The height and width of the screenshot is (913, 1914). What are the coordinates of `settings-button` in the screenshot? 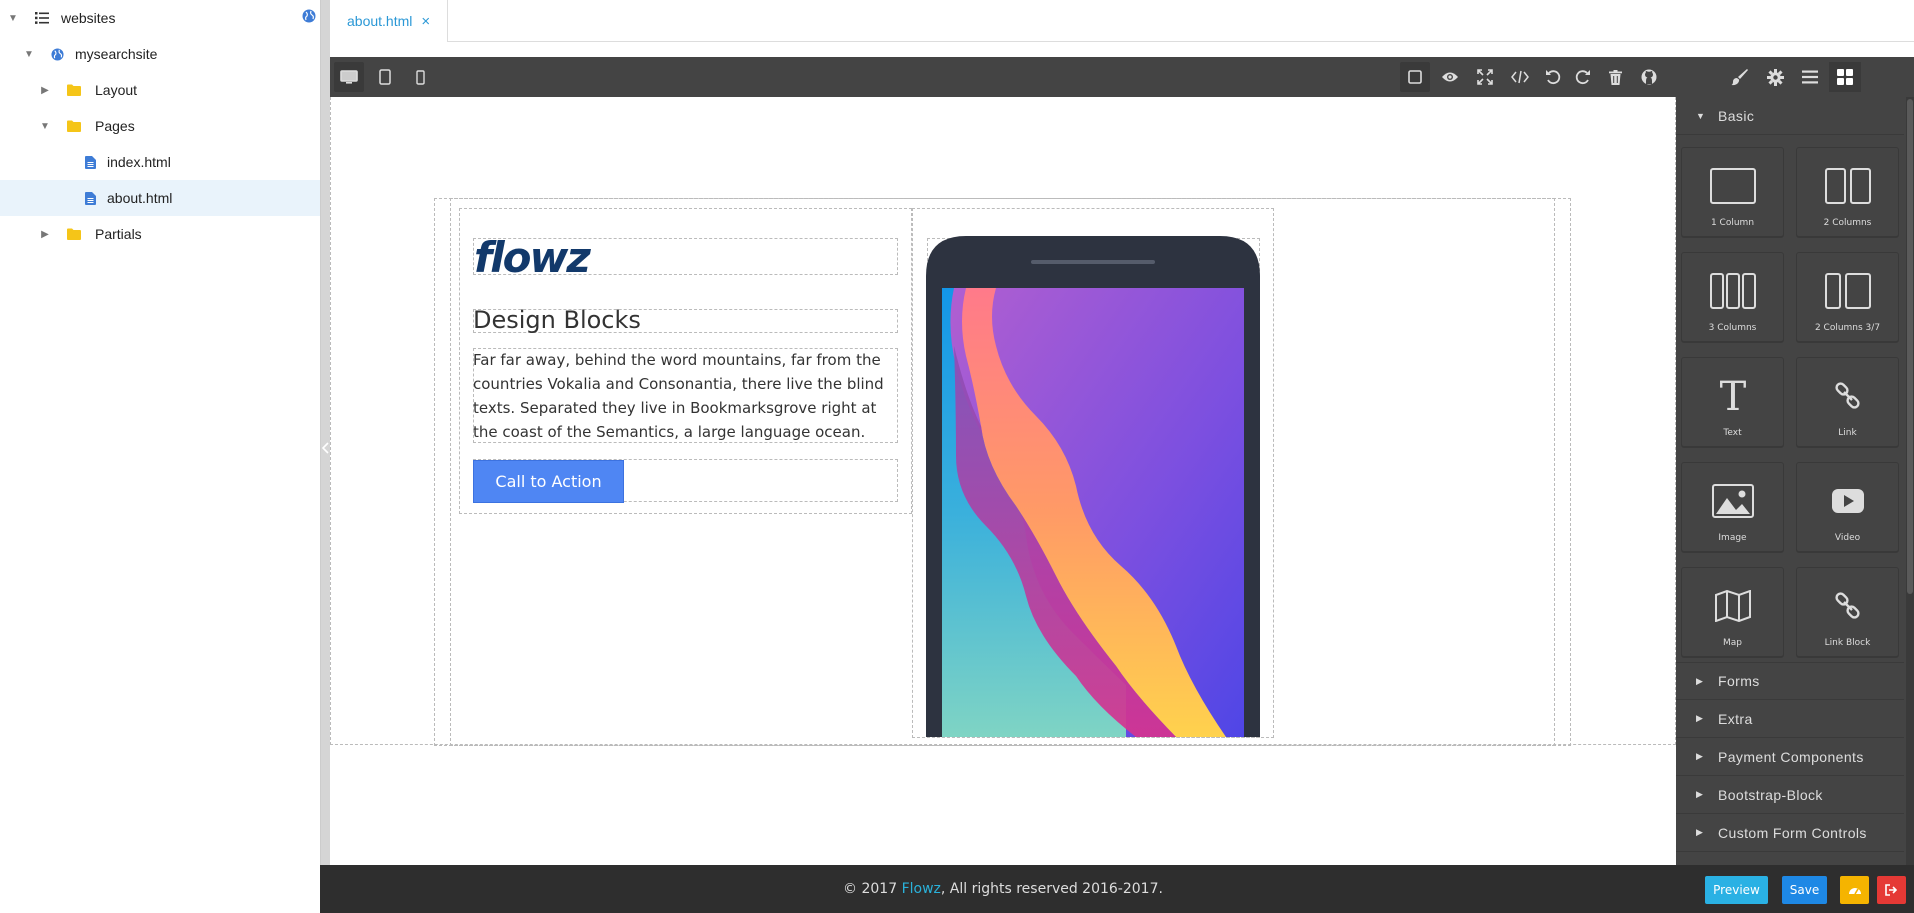 It's located at (1775, 77).